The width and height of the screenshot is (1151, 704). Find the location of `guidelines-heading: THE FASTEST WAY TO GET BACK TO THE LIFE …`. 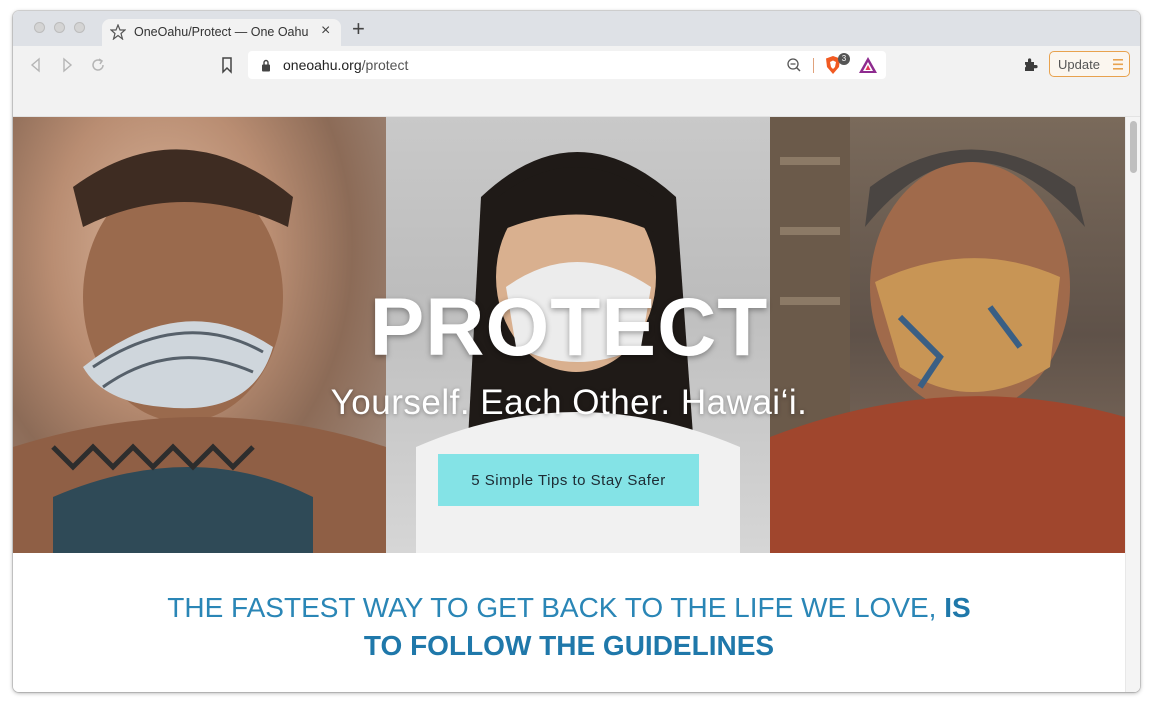

guidelines-heading: THE FASTEST WAY TO GET BACK TO THE LIFE … is located at coordinates (569, 627).